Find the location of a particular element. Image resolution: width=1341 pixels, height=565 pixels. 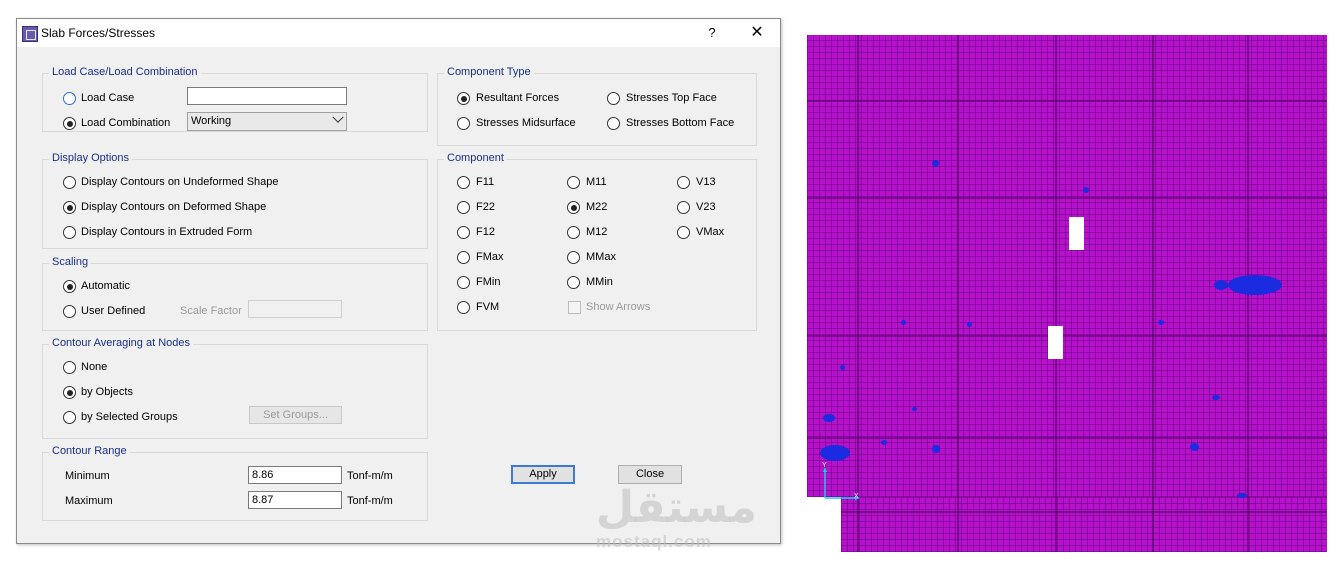

stresses-top-face-radio is located at coordinates (613, 98).